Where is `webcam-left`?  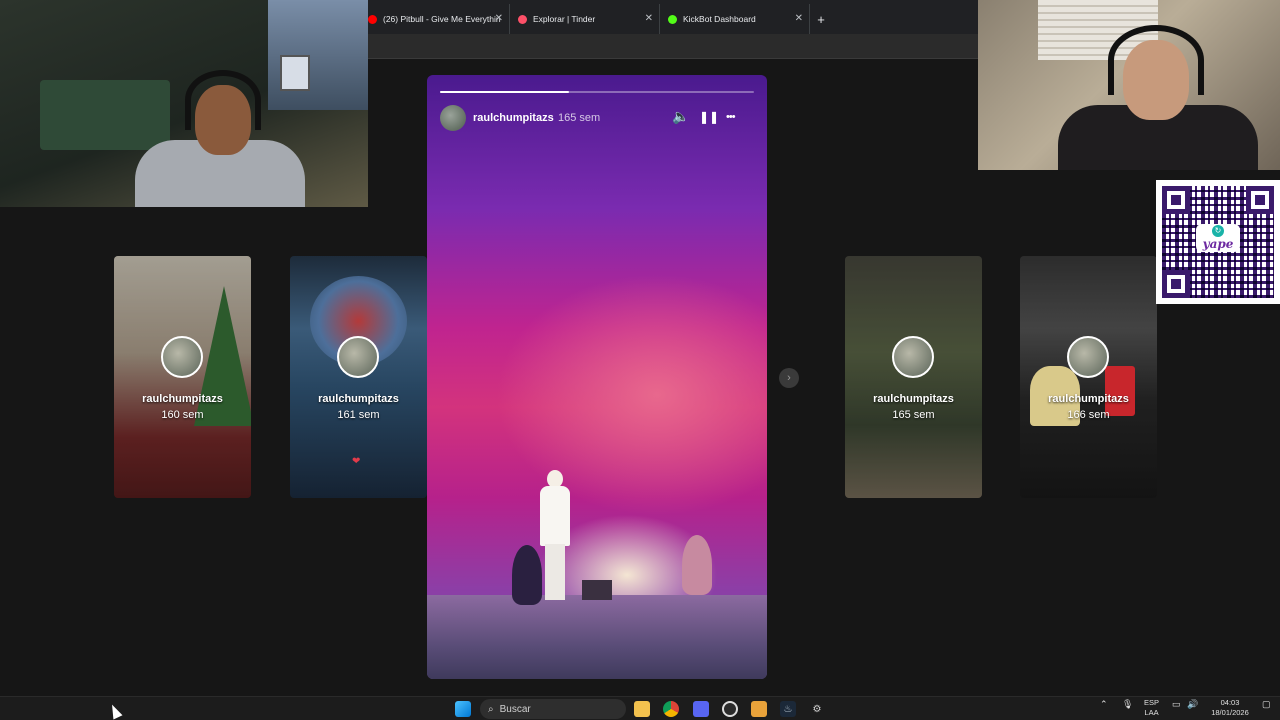 webcam-left is located at coordinates (184, 103).